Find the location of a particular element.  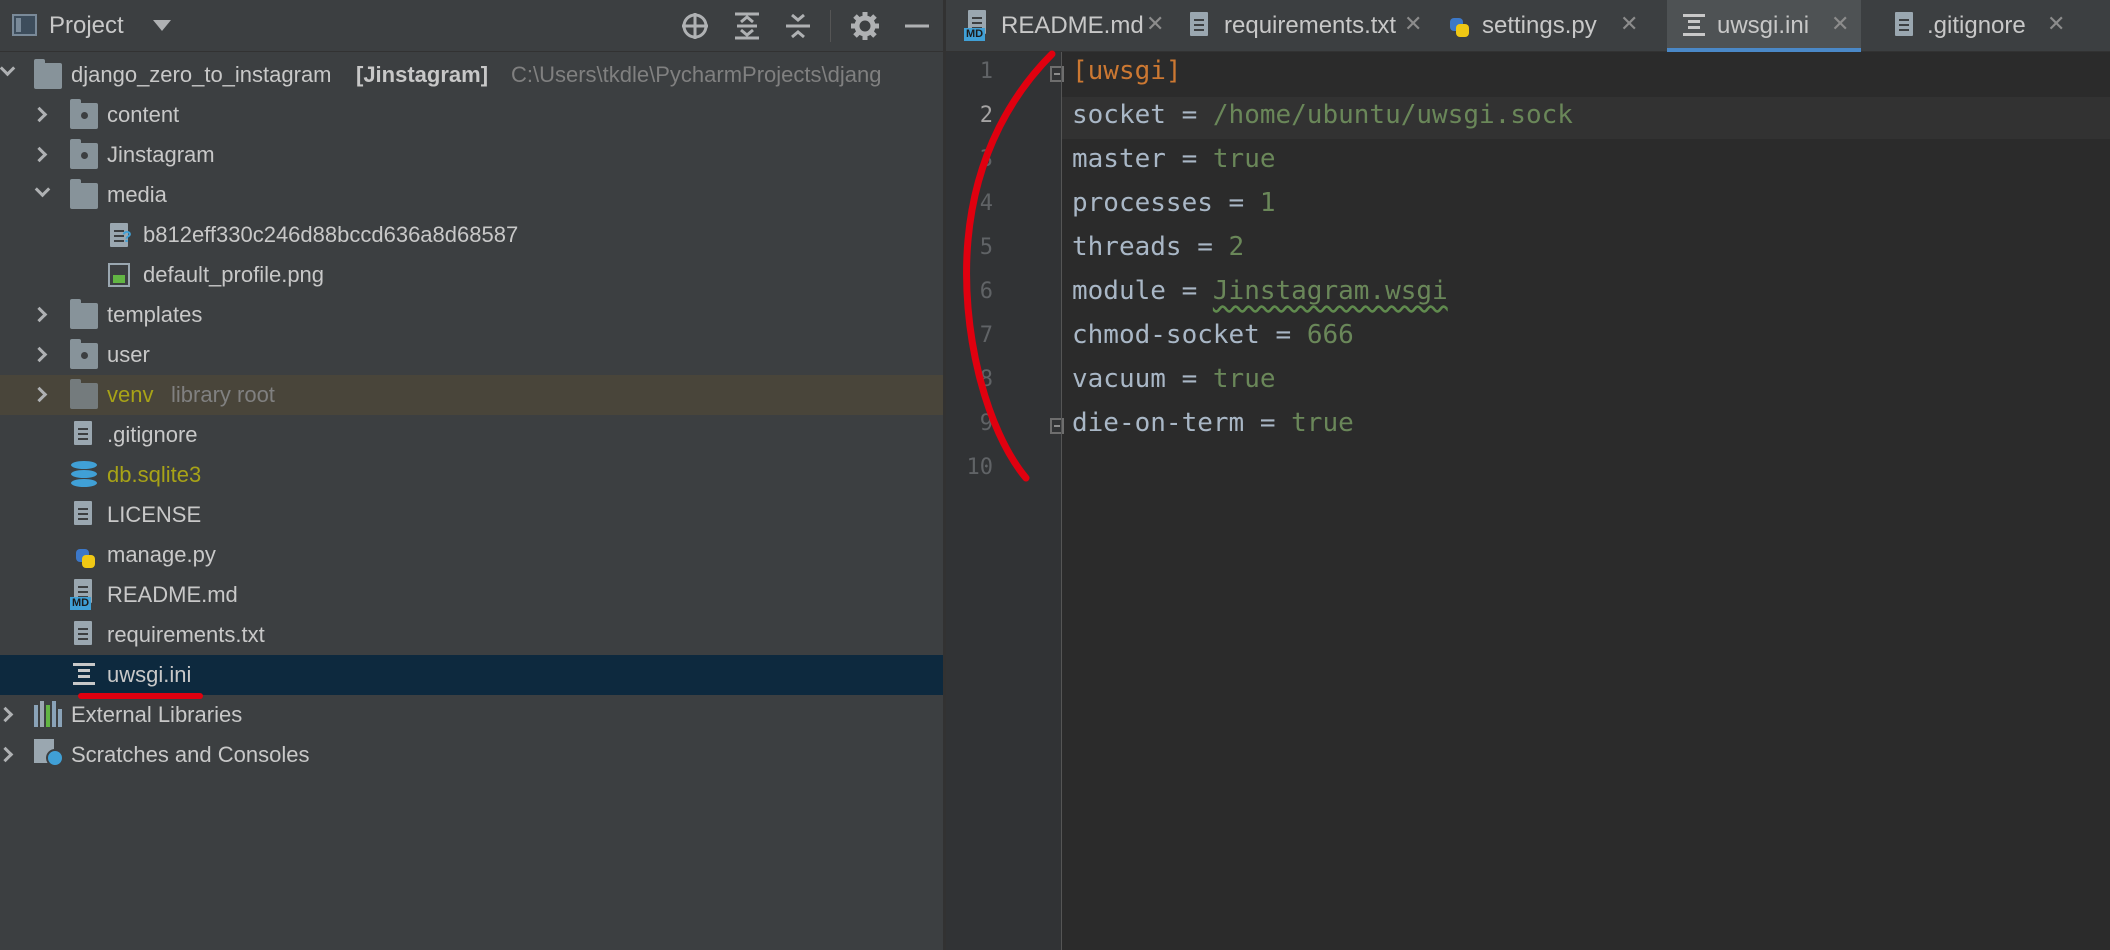

line-number: 5 is located at coordinates (986, 247).